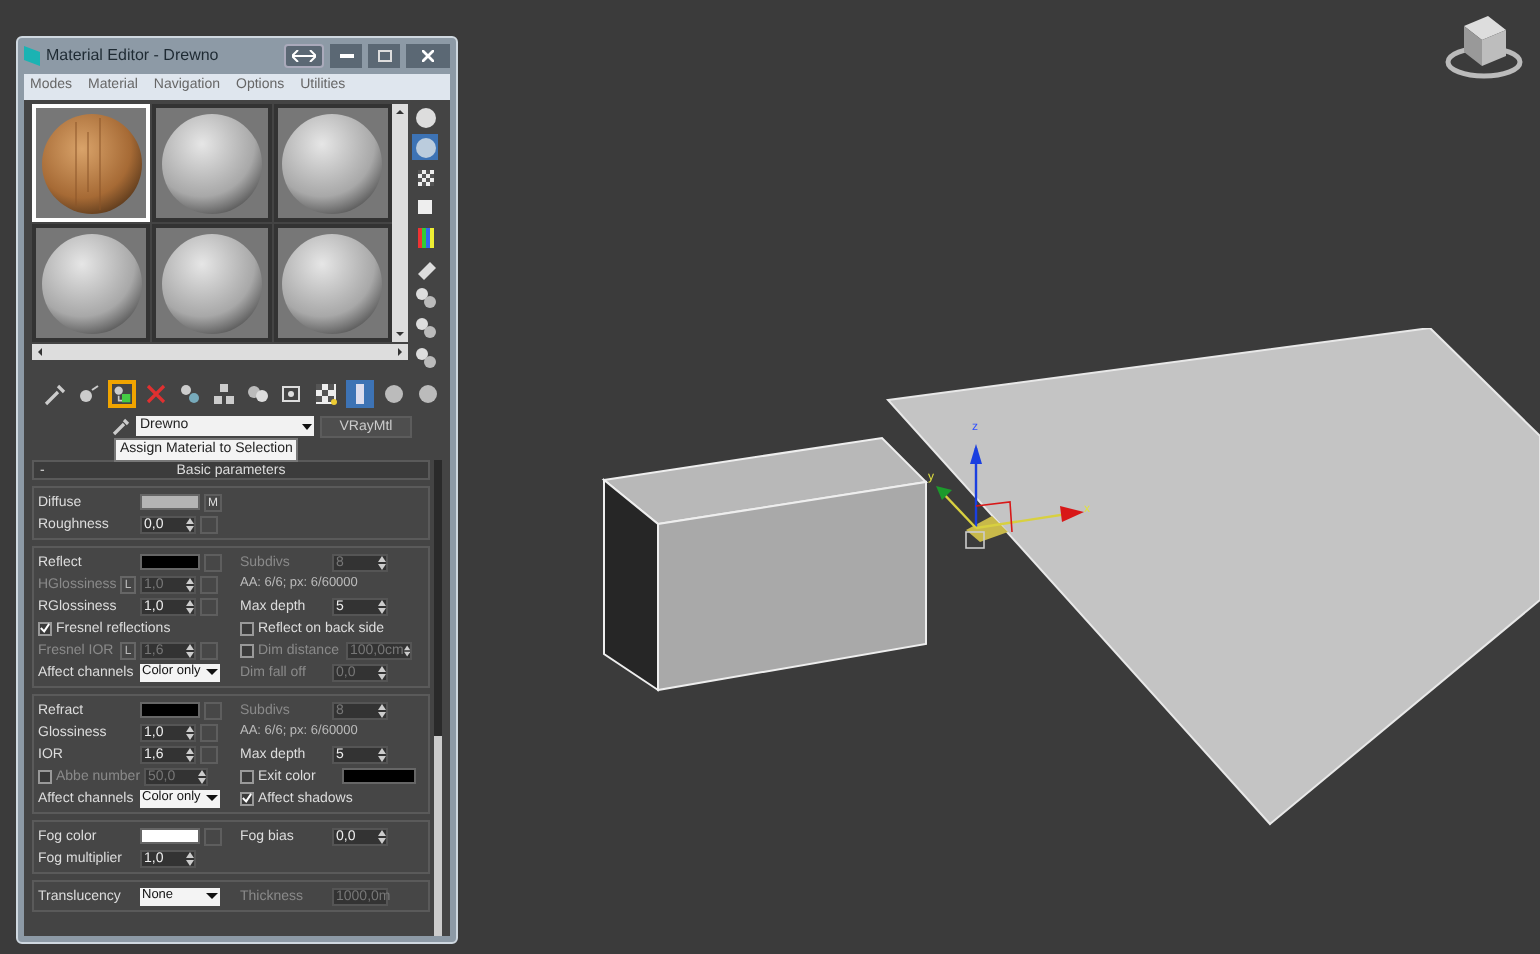 This screenshot has height=954, width=1540. I want to click on copy-icon, so click(190, 394).